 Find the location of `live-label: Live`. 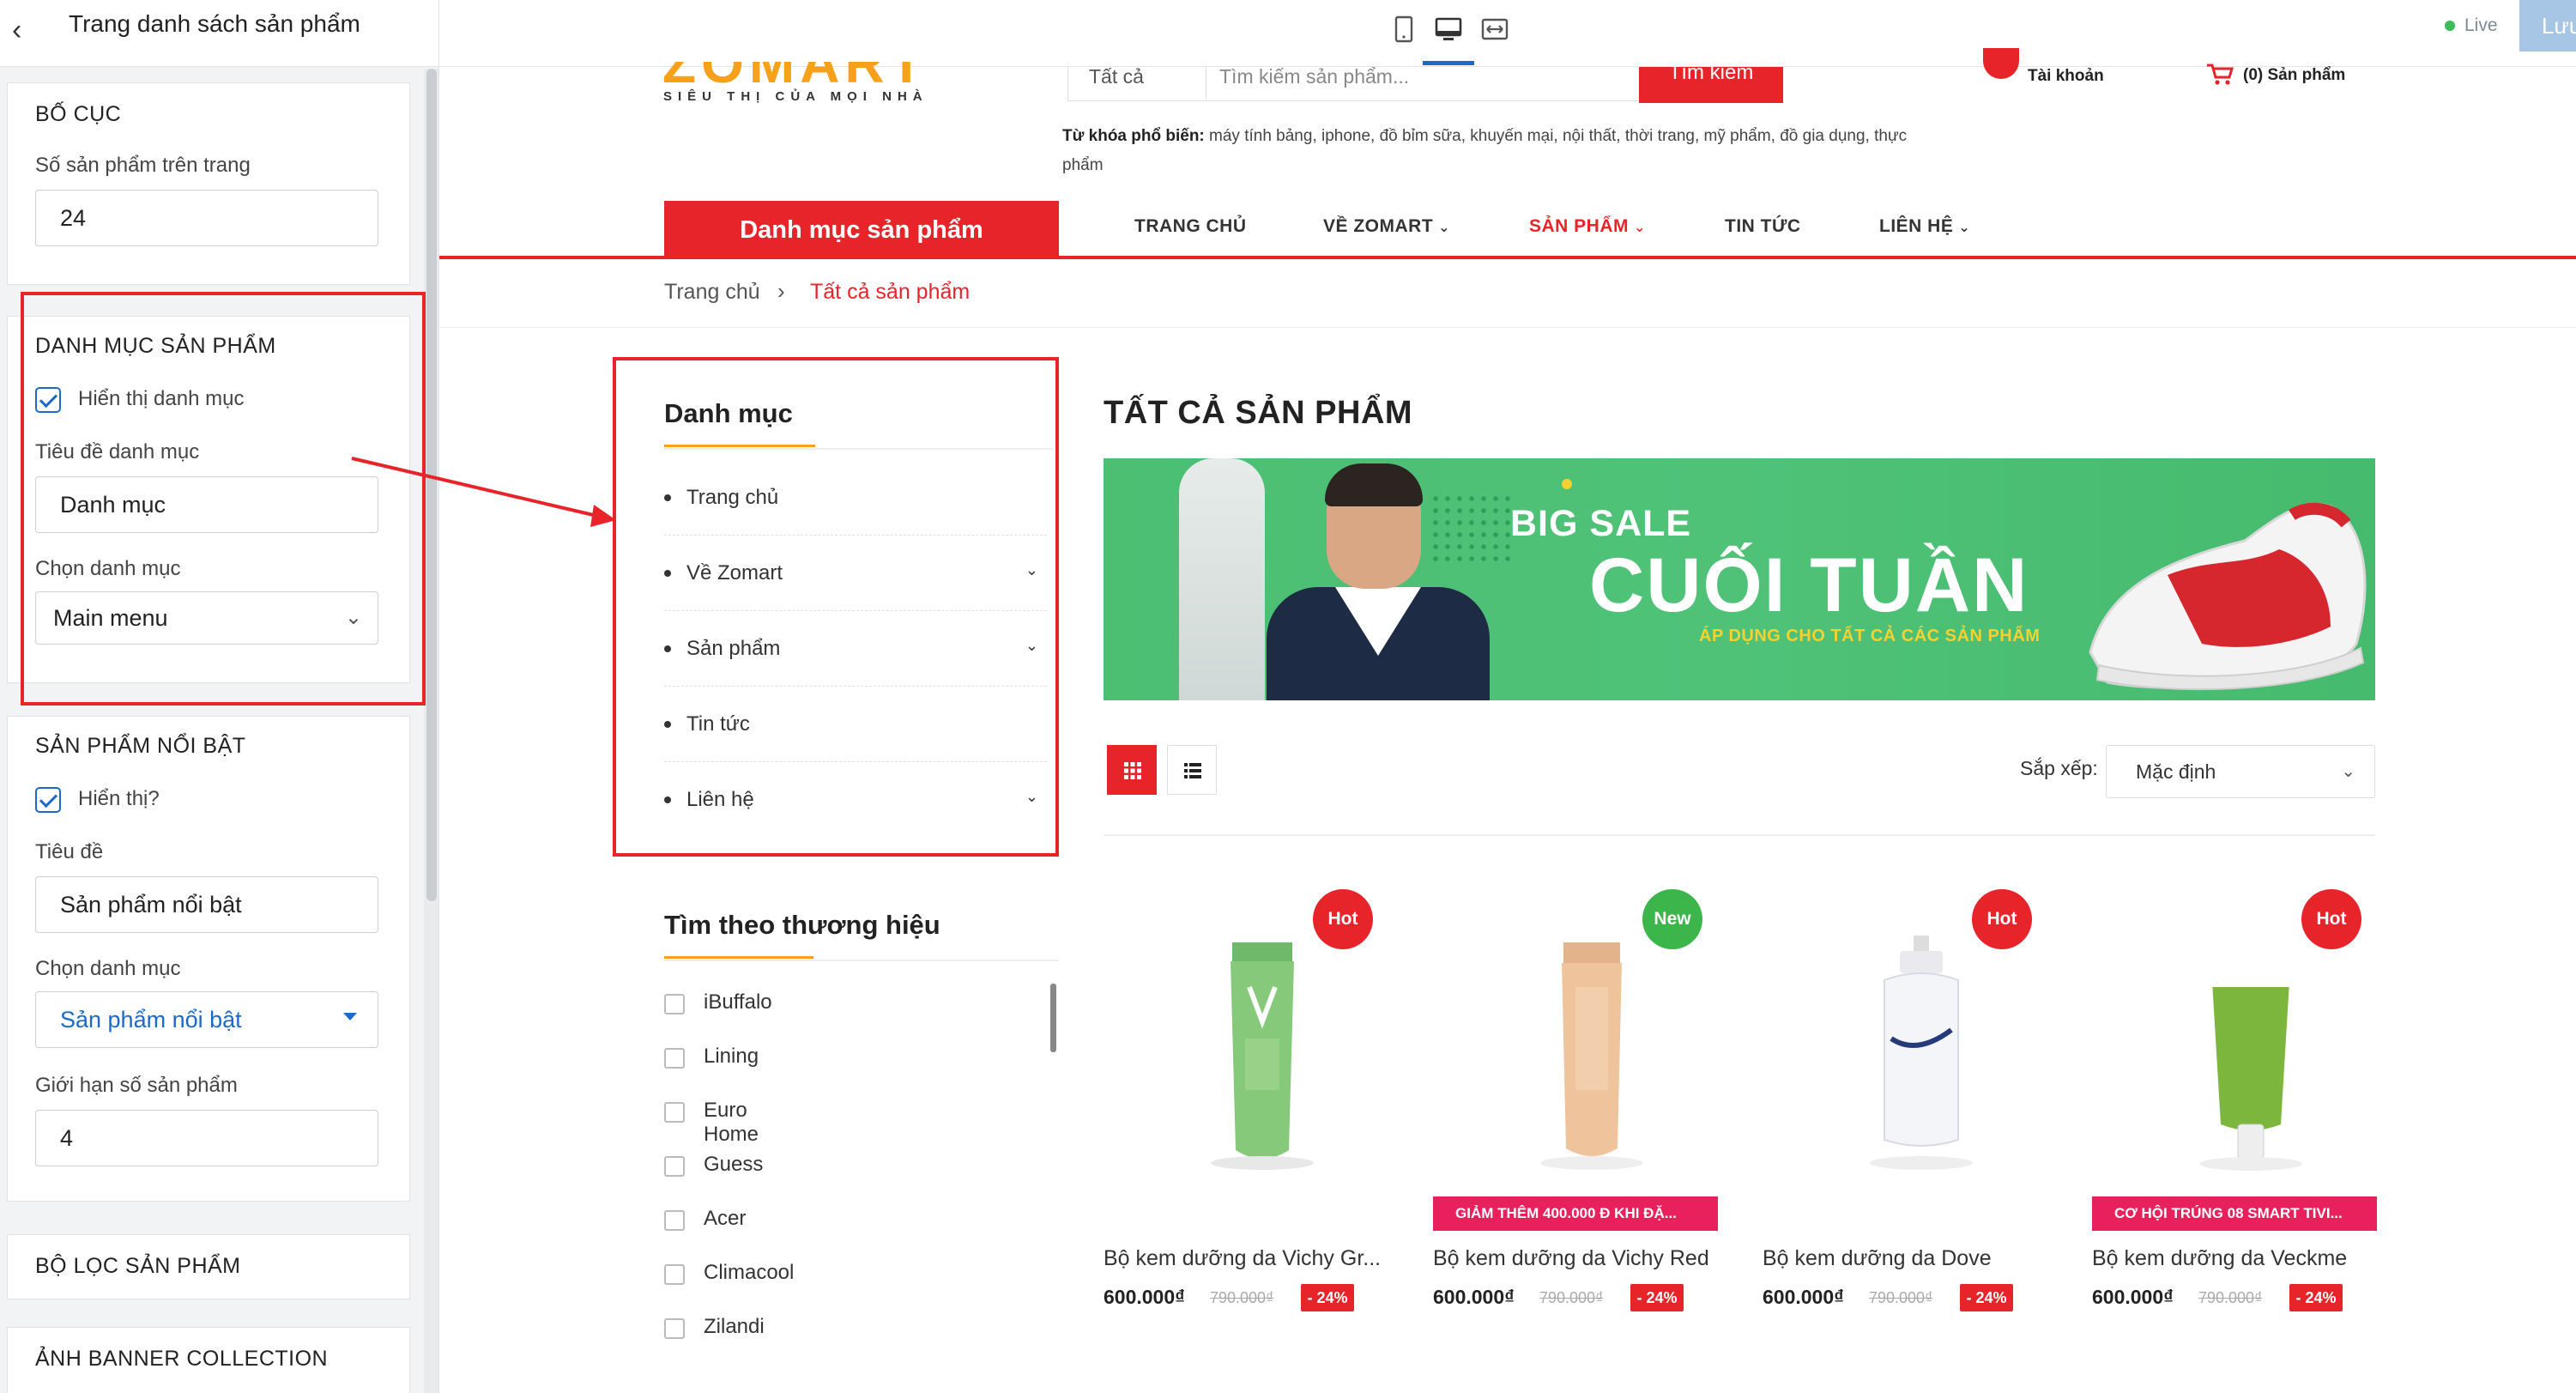

live-label: Live is located at coordinates (2481, 25).